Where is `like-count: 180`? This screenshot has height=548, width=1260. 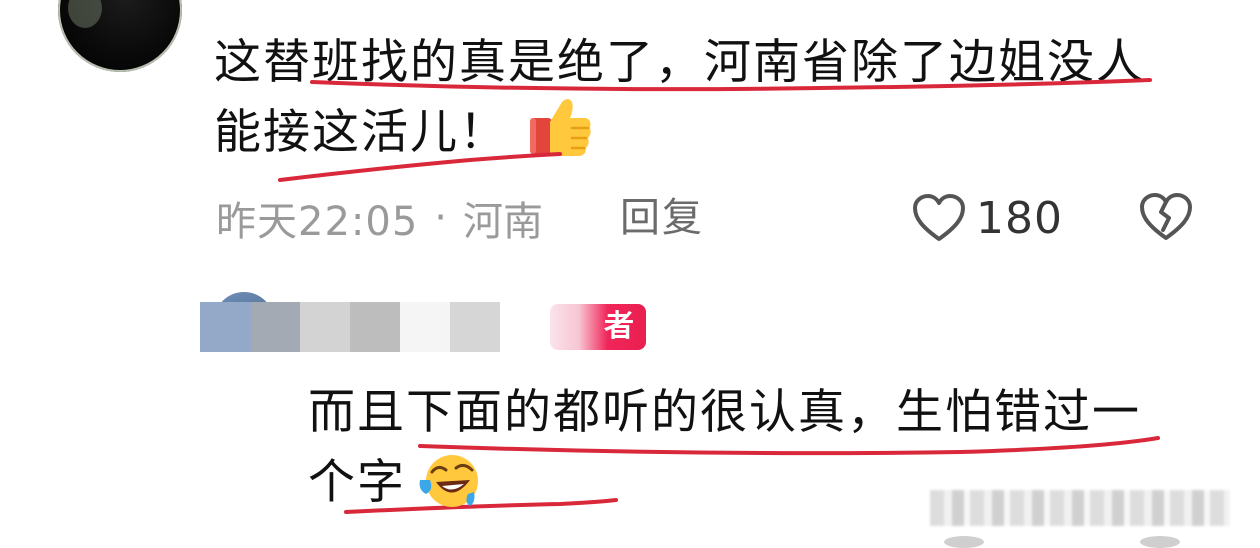
like-count: 180 is located at coordinates (1019, 218).